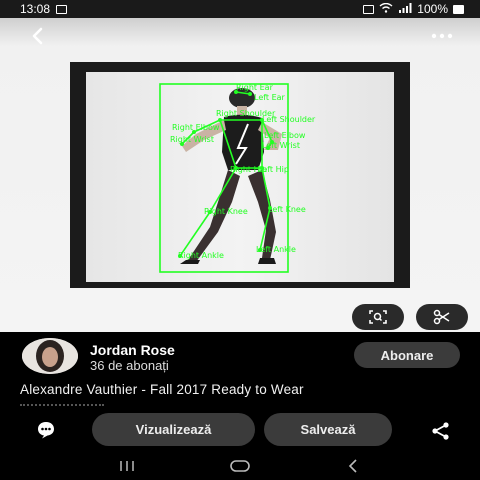 Image resolution: width=480 pixels, height=480 pixels. I want to click on battery-percent: 100%, so click(432, 9).